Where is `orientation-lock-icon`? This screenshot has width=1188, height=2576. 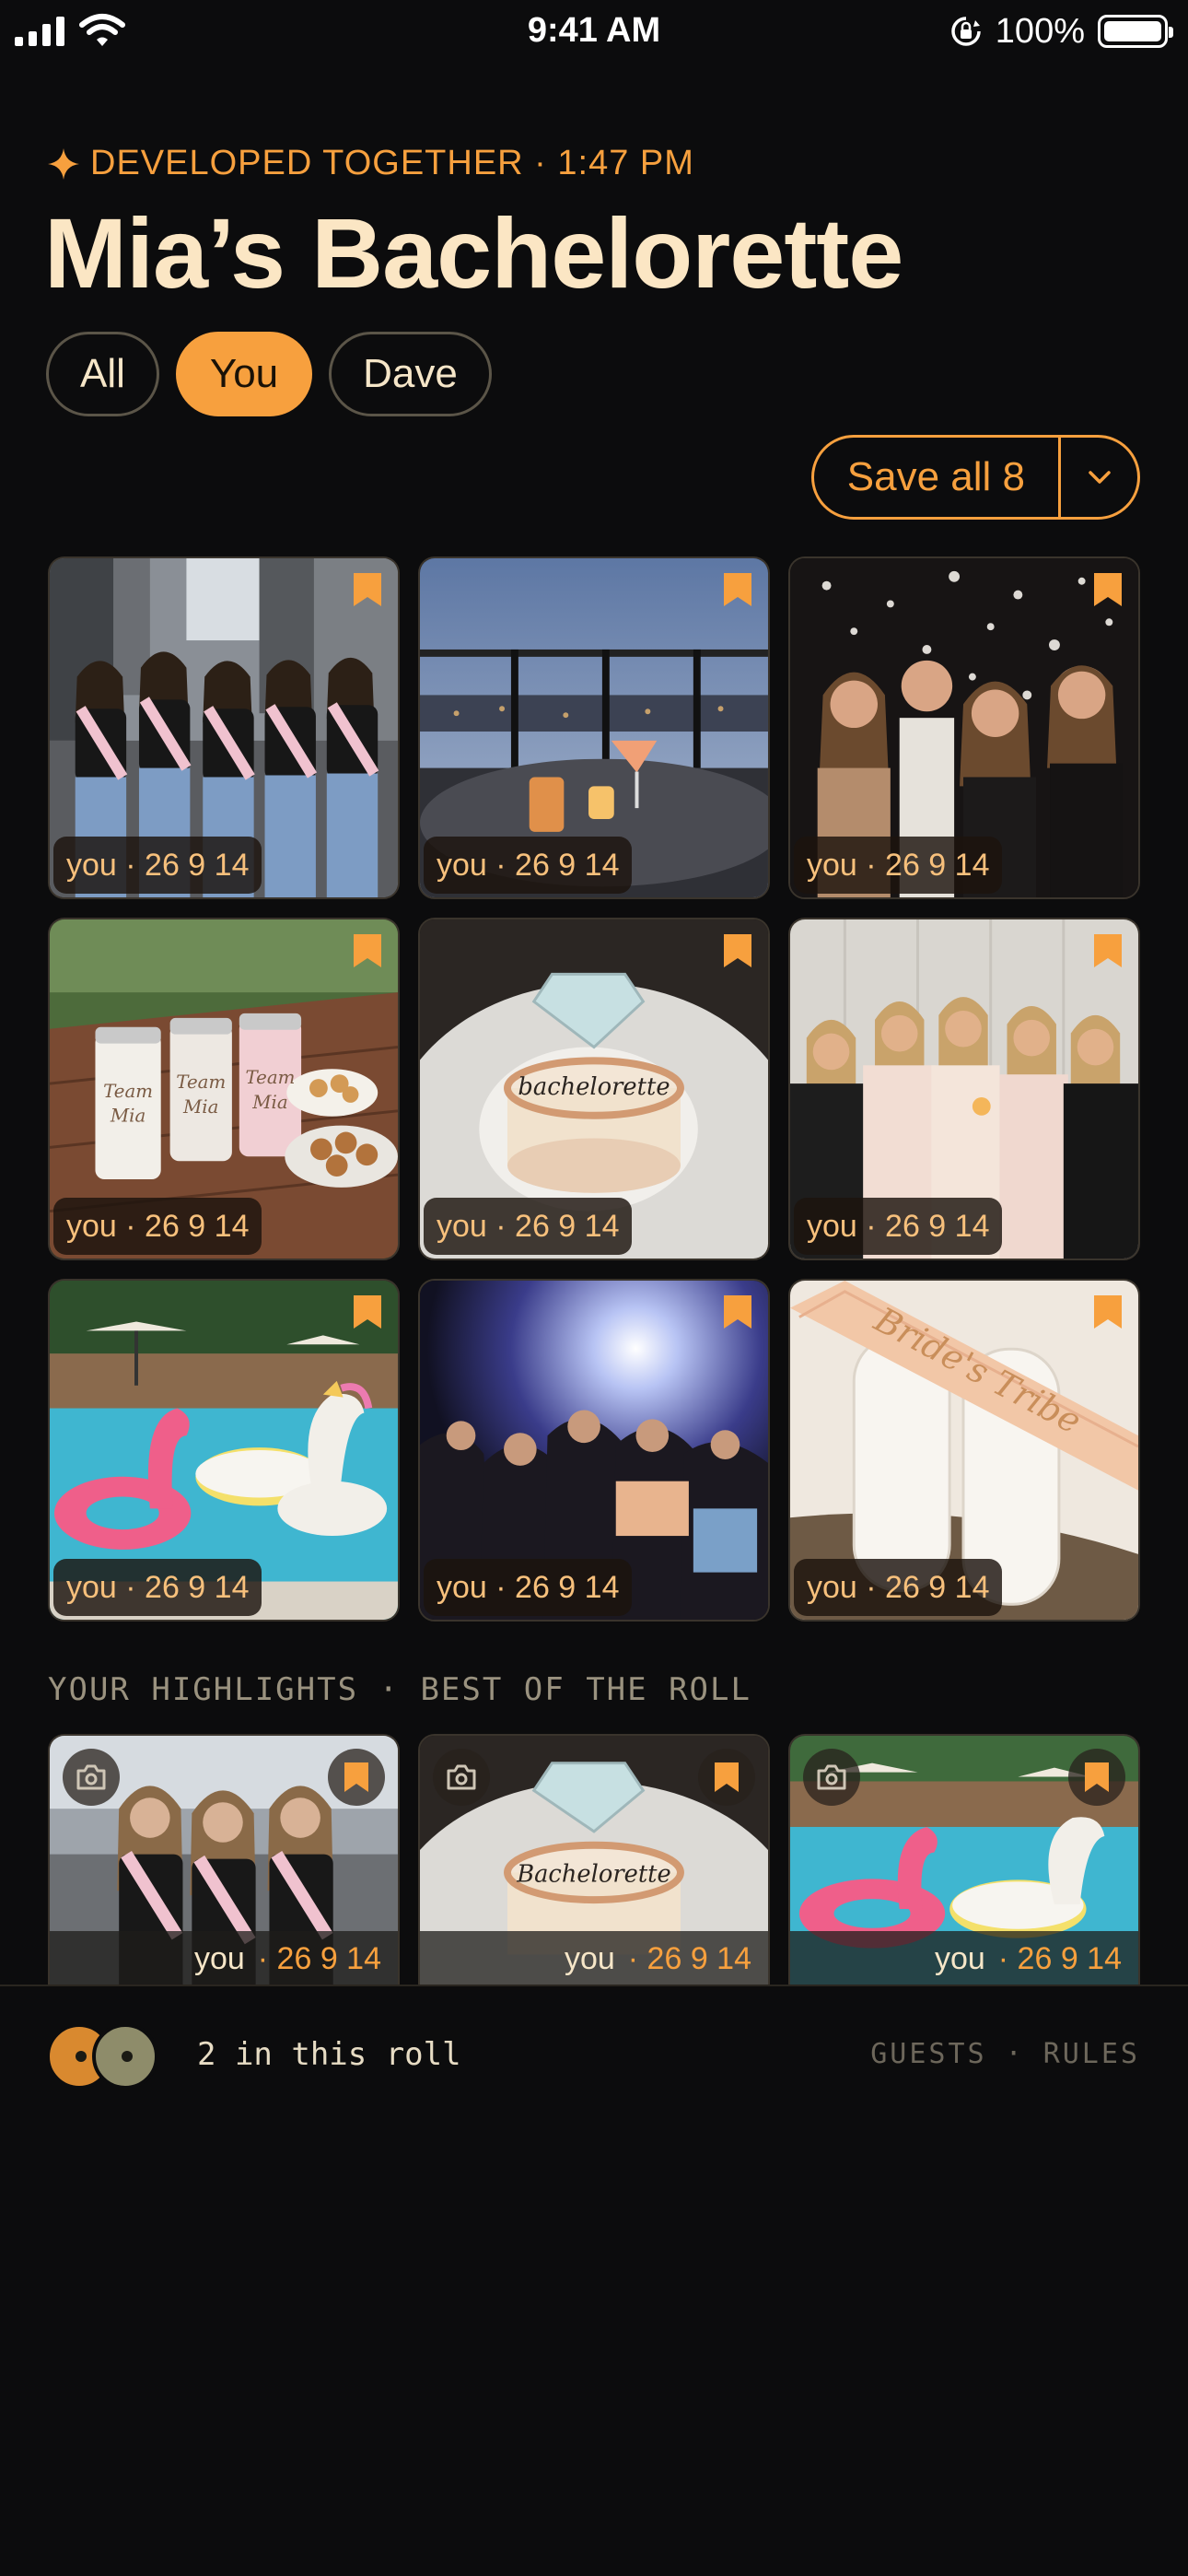 orientation-lock-icon is located at coordinates (966, 31).